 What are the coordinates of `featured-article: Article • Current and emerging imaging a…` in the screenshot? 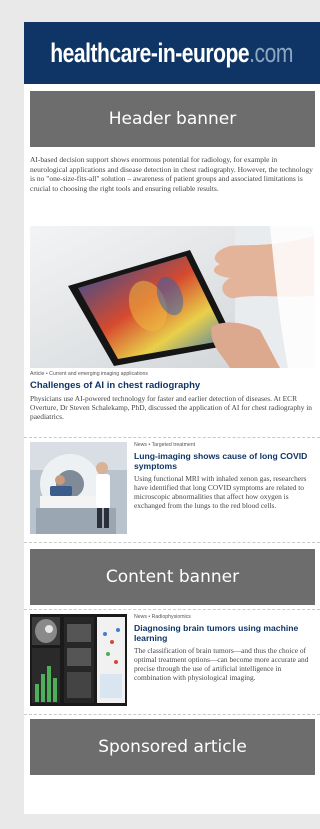 It's located at (172, 396).